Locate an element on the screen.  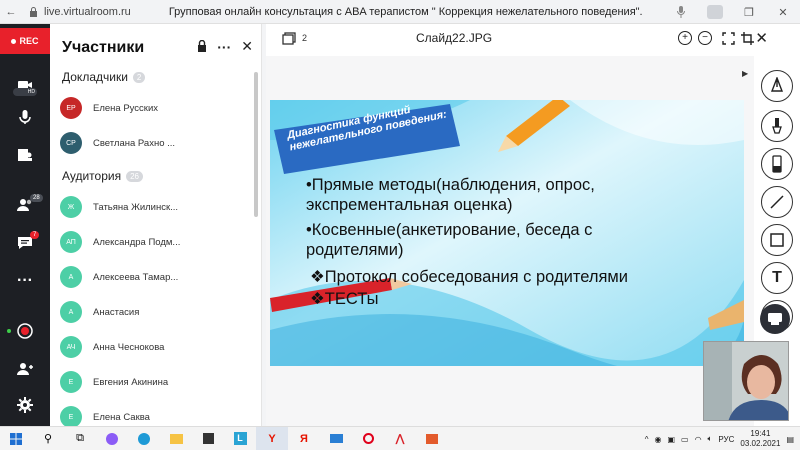
yandex-button: Я is located at coordinates (304, 438).